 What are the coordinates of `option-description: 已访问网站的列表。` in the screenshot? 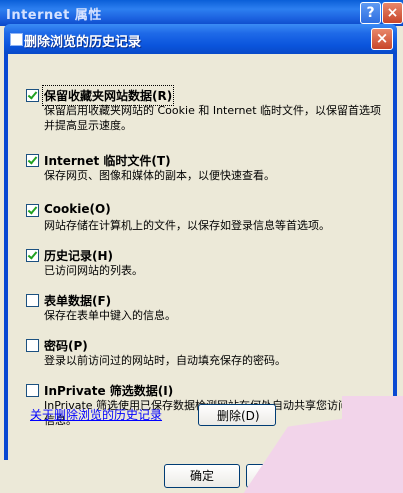 It's located at (93, 270).